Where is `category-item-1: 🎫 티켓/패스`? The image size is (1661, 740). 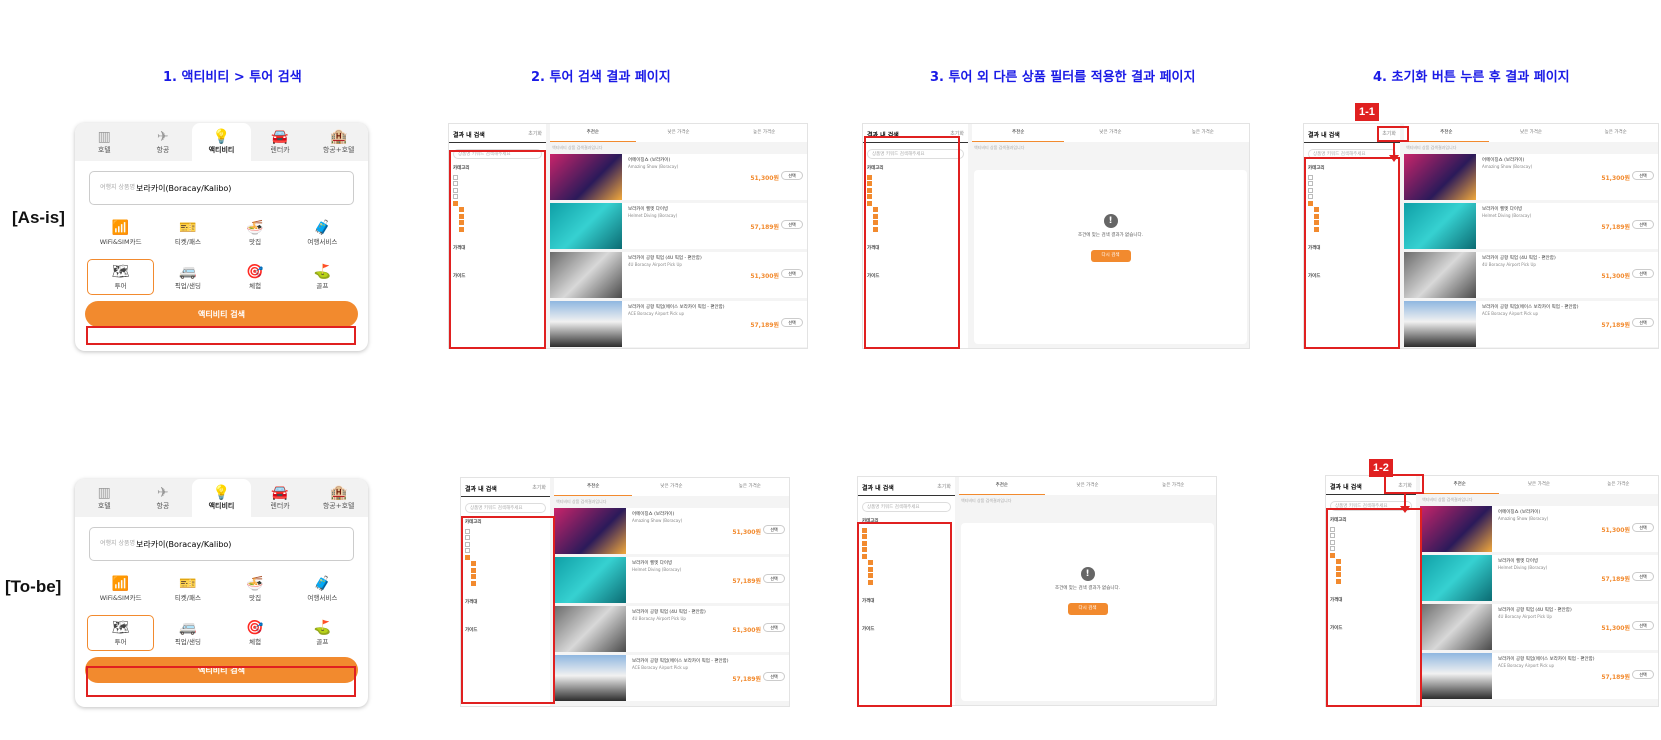 category-item-1: 🎫 티켓/패스 is located at coordinates (187, 233).